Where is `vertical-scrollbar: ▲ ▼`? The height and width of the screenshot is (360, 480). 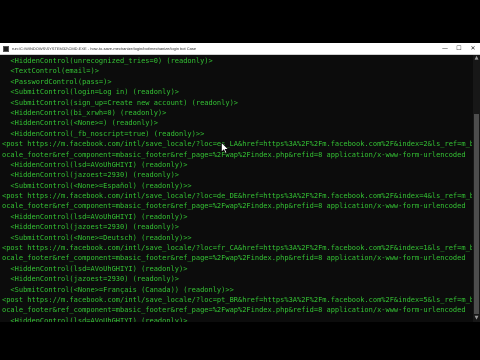 vertical-scrollbar: ▲ ▼ is located at coordinates (476, 188).